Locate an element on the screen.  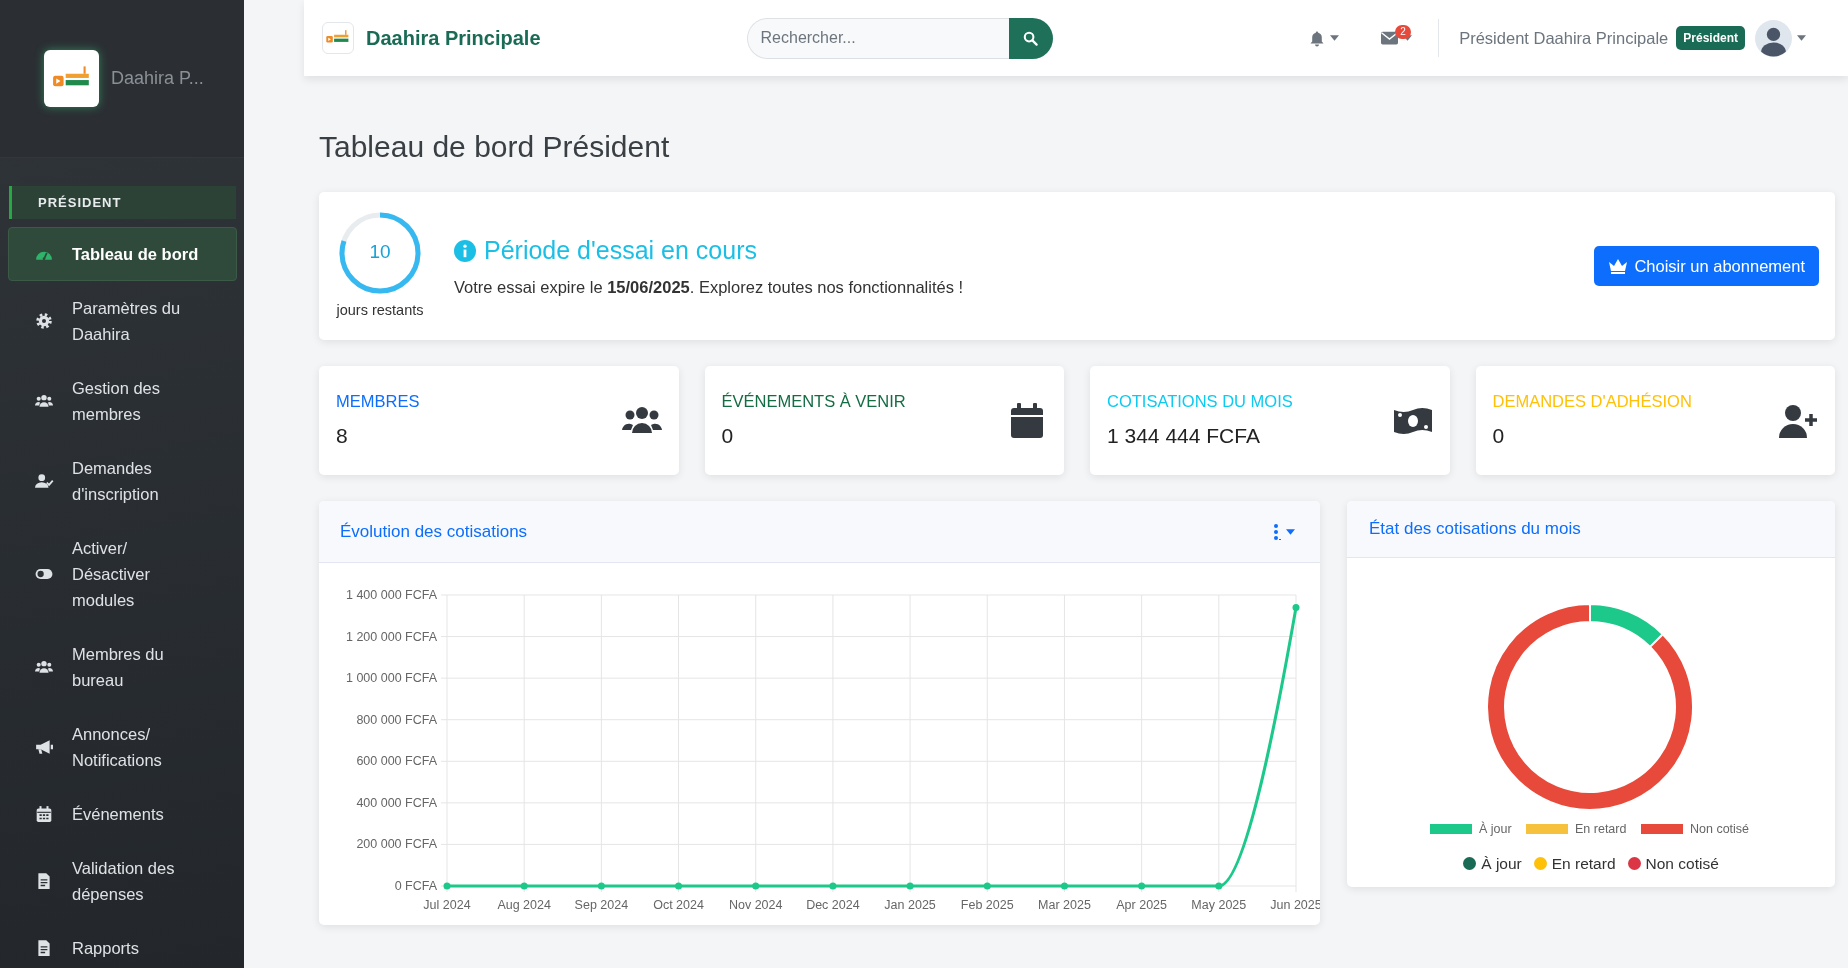
sidebar-item: Validation des dépenses is located at coordinates (122, 881).